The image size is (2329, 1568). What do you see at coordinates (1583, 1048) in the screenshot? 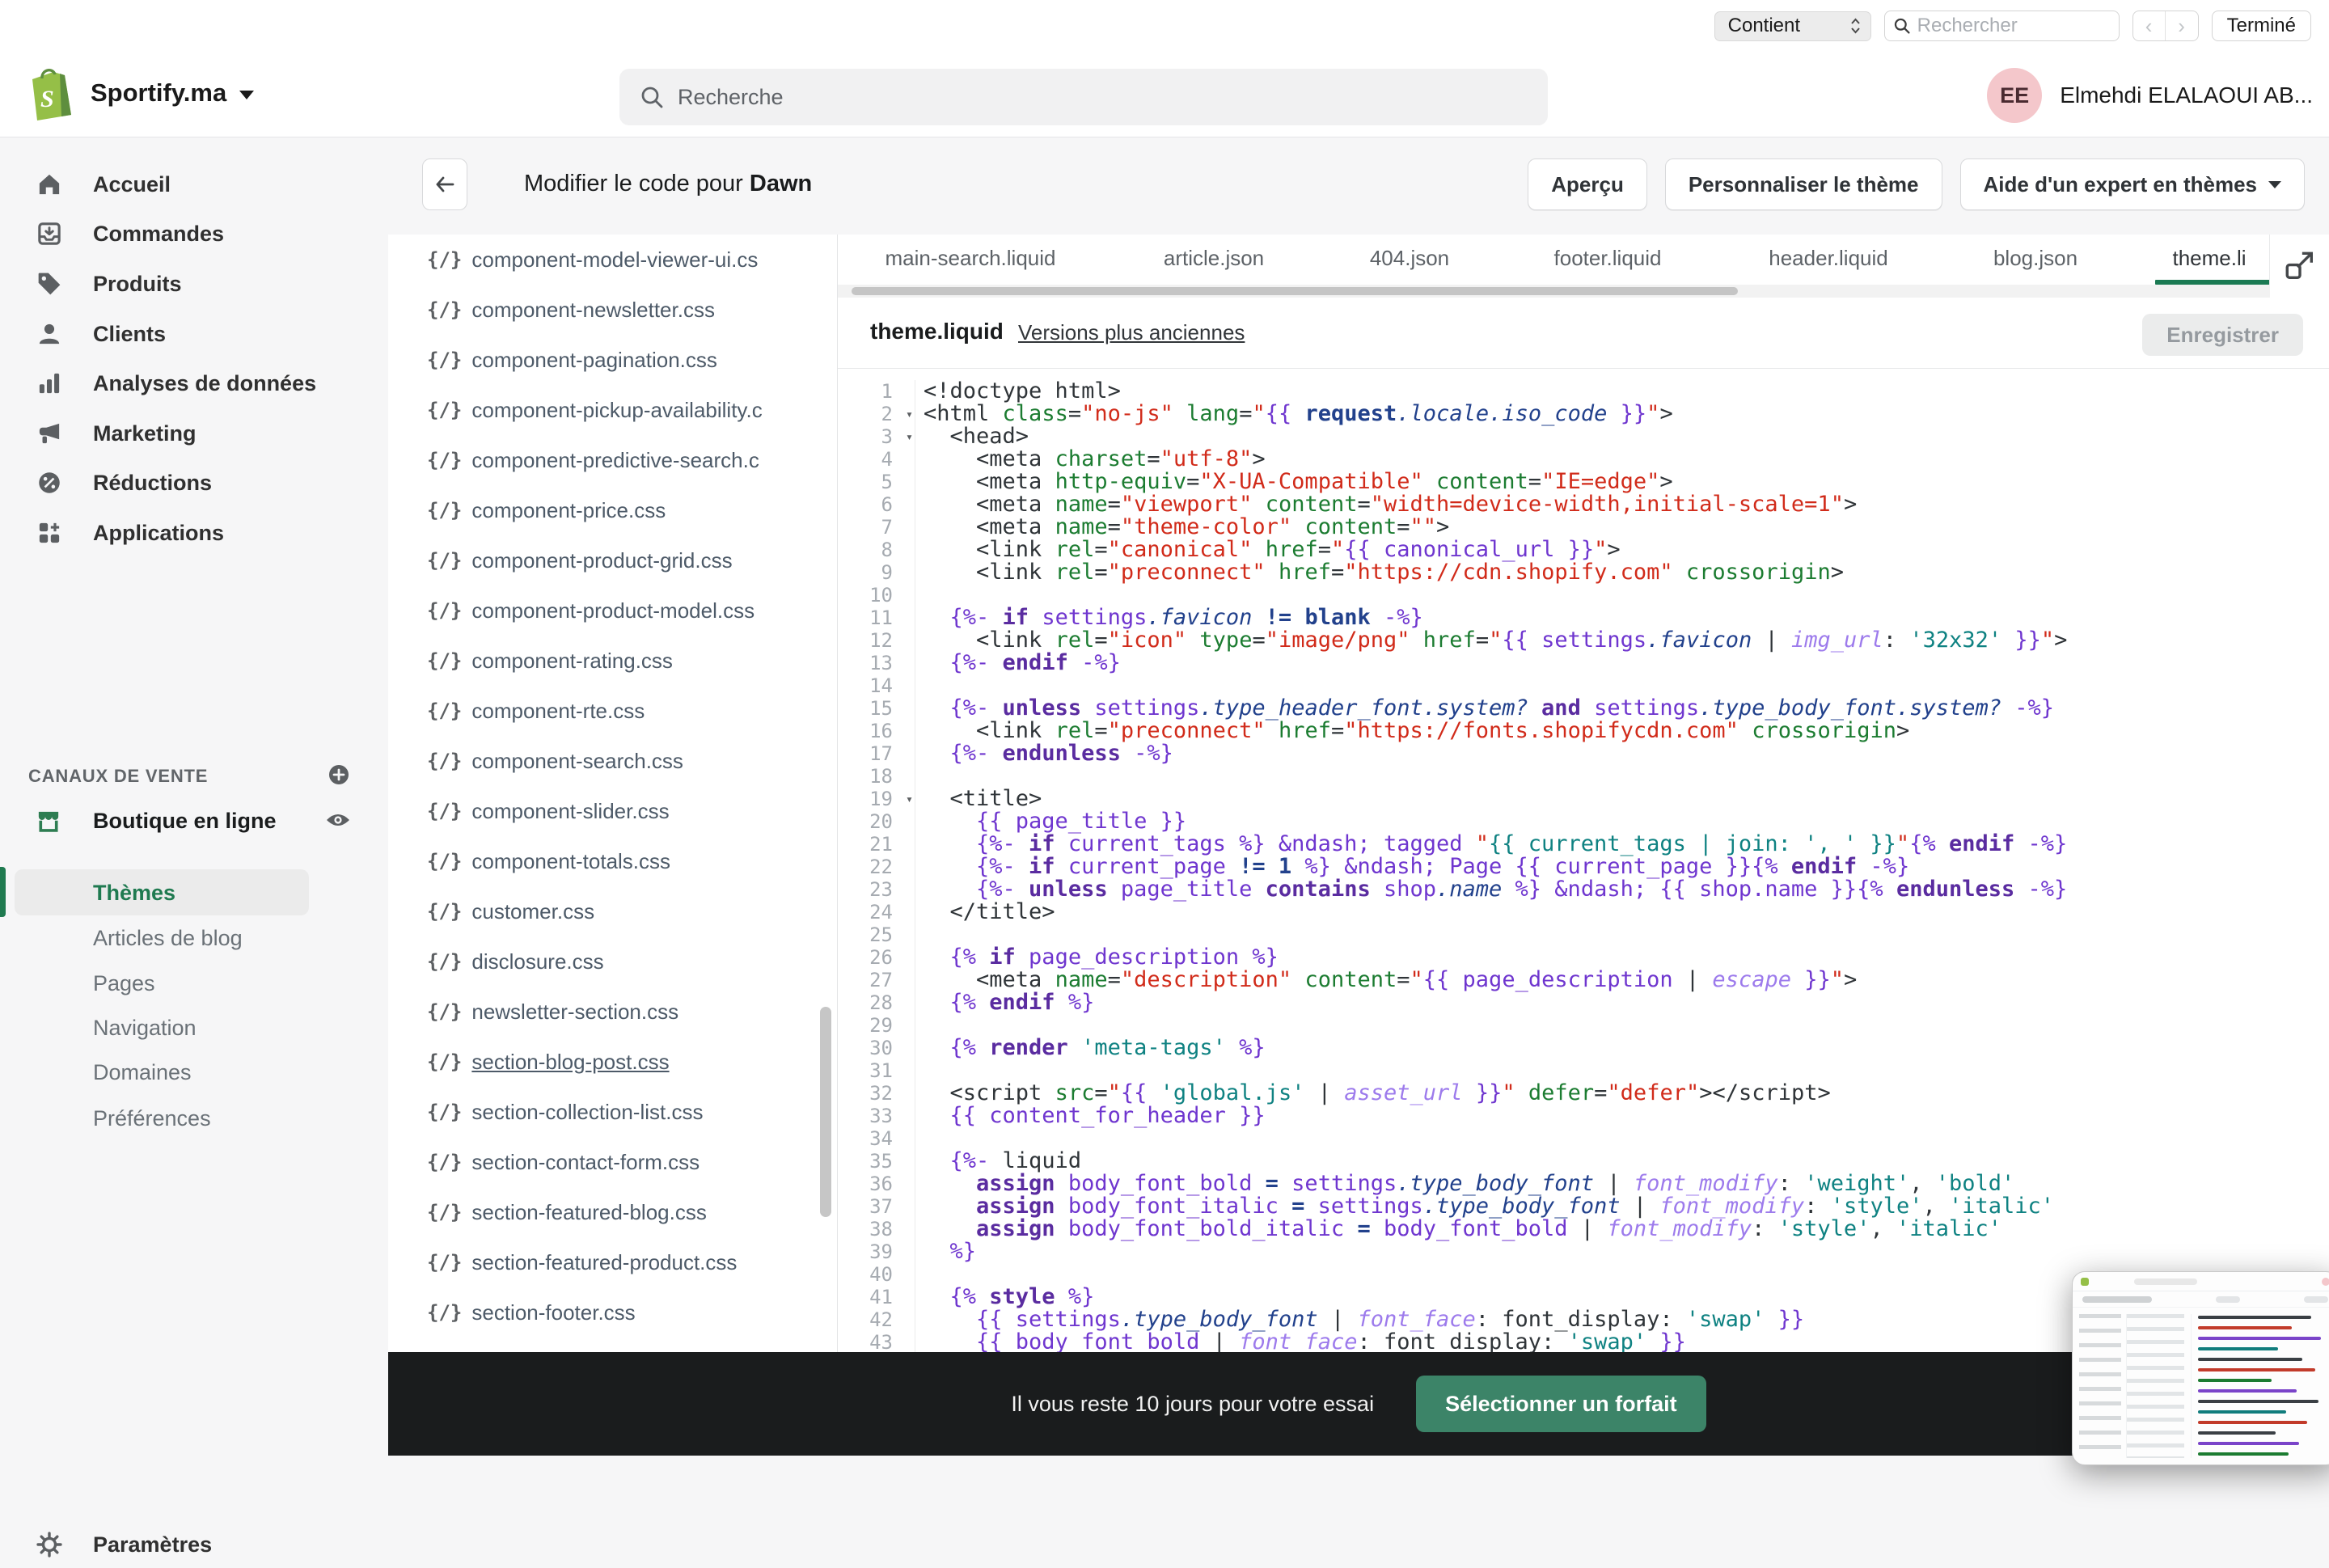
I see `code-line: 30 {% render 'meta-tags' %}` at bounding box center [1583, 1048].